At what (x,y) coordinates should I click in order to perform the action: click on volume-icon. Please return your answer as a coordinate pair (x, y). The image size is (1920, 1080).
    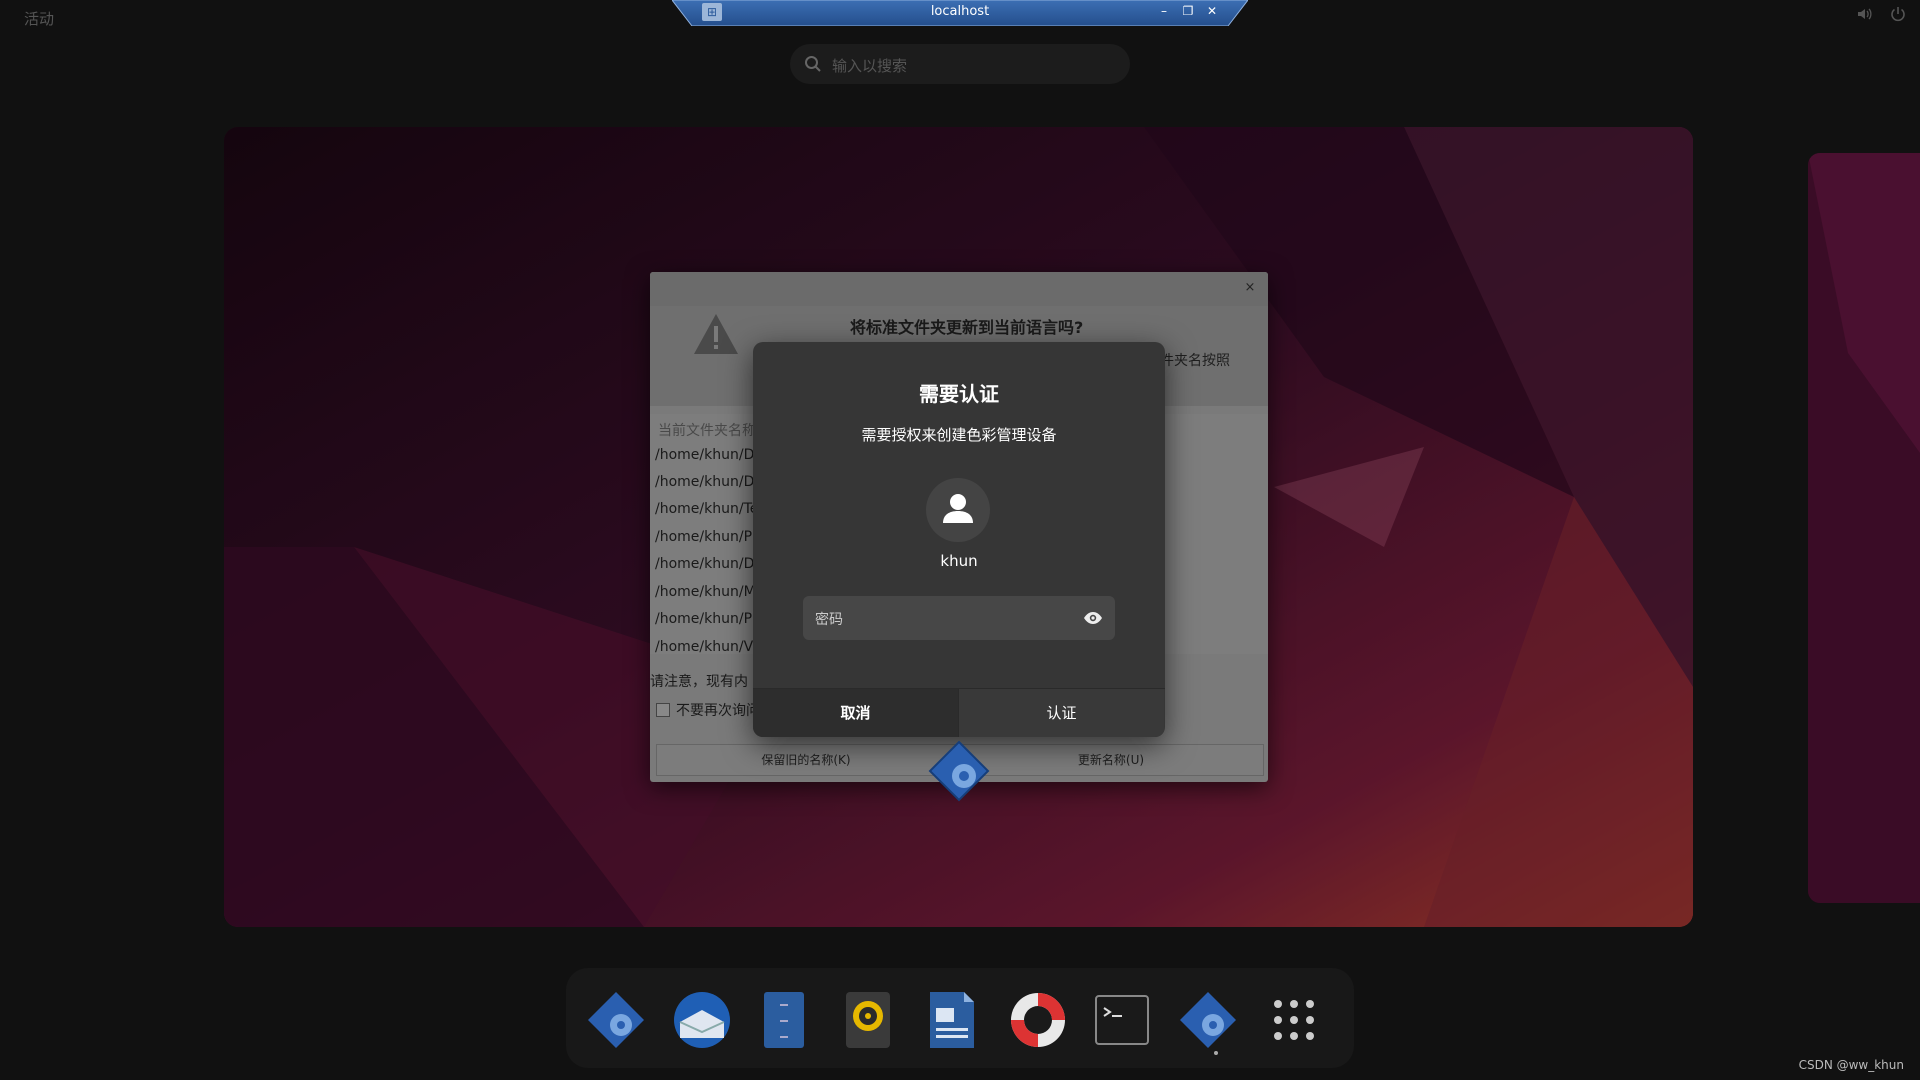
    Looking at the image, I should click on (1864, 14).